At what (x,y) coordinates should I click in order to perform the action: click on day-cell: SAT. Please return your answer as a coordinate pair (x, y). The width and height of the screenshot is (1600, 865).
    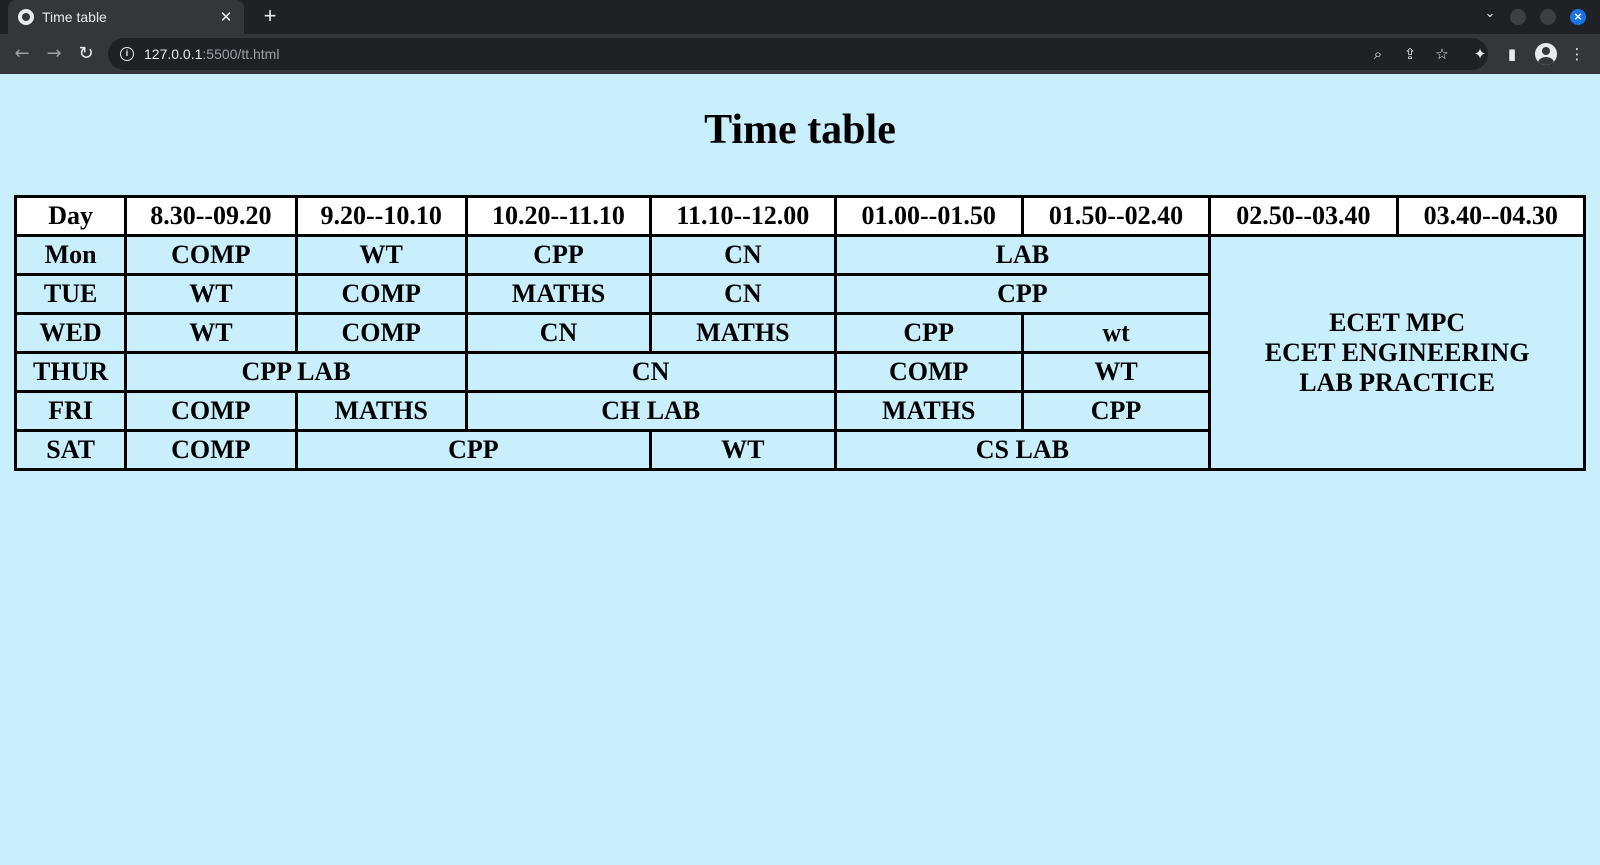
    Looking at the image, I should click on (70, 450).